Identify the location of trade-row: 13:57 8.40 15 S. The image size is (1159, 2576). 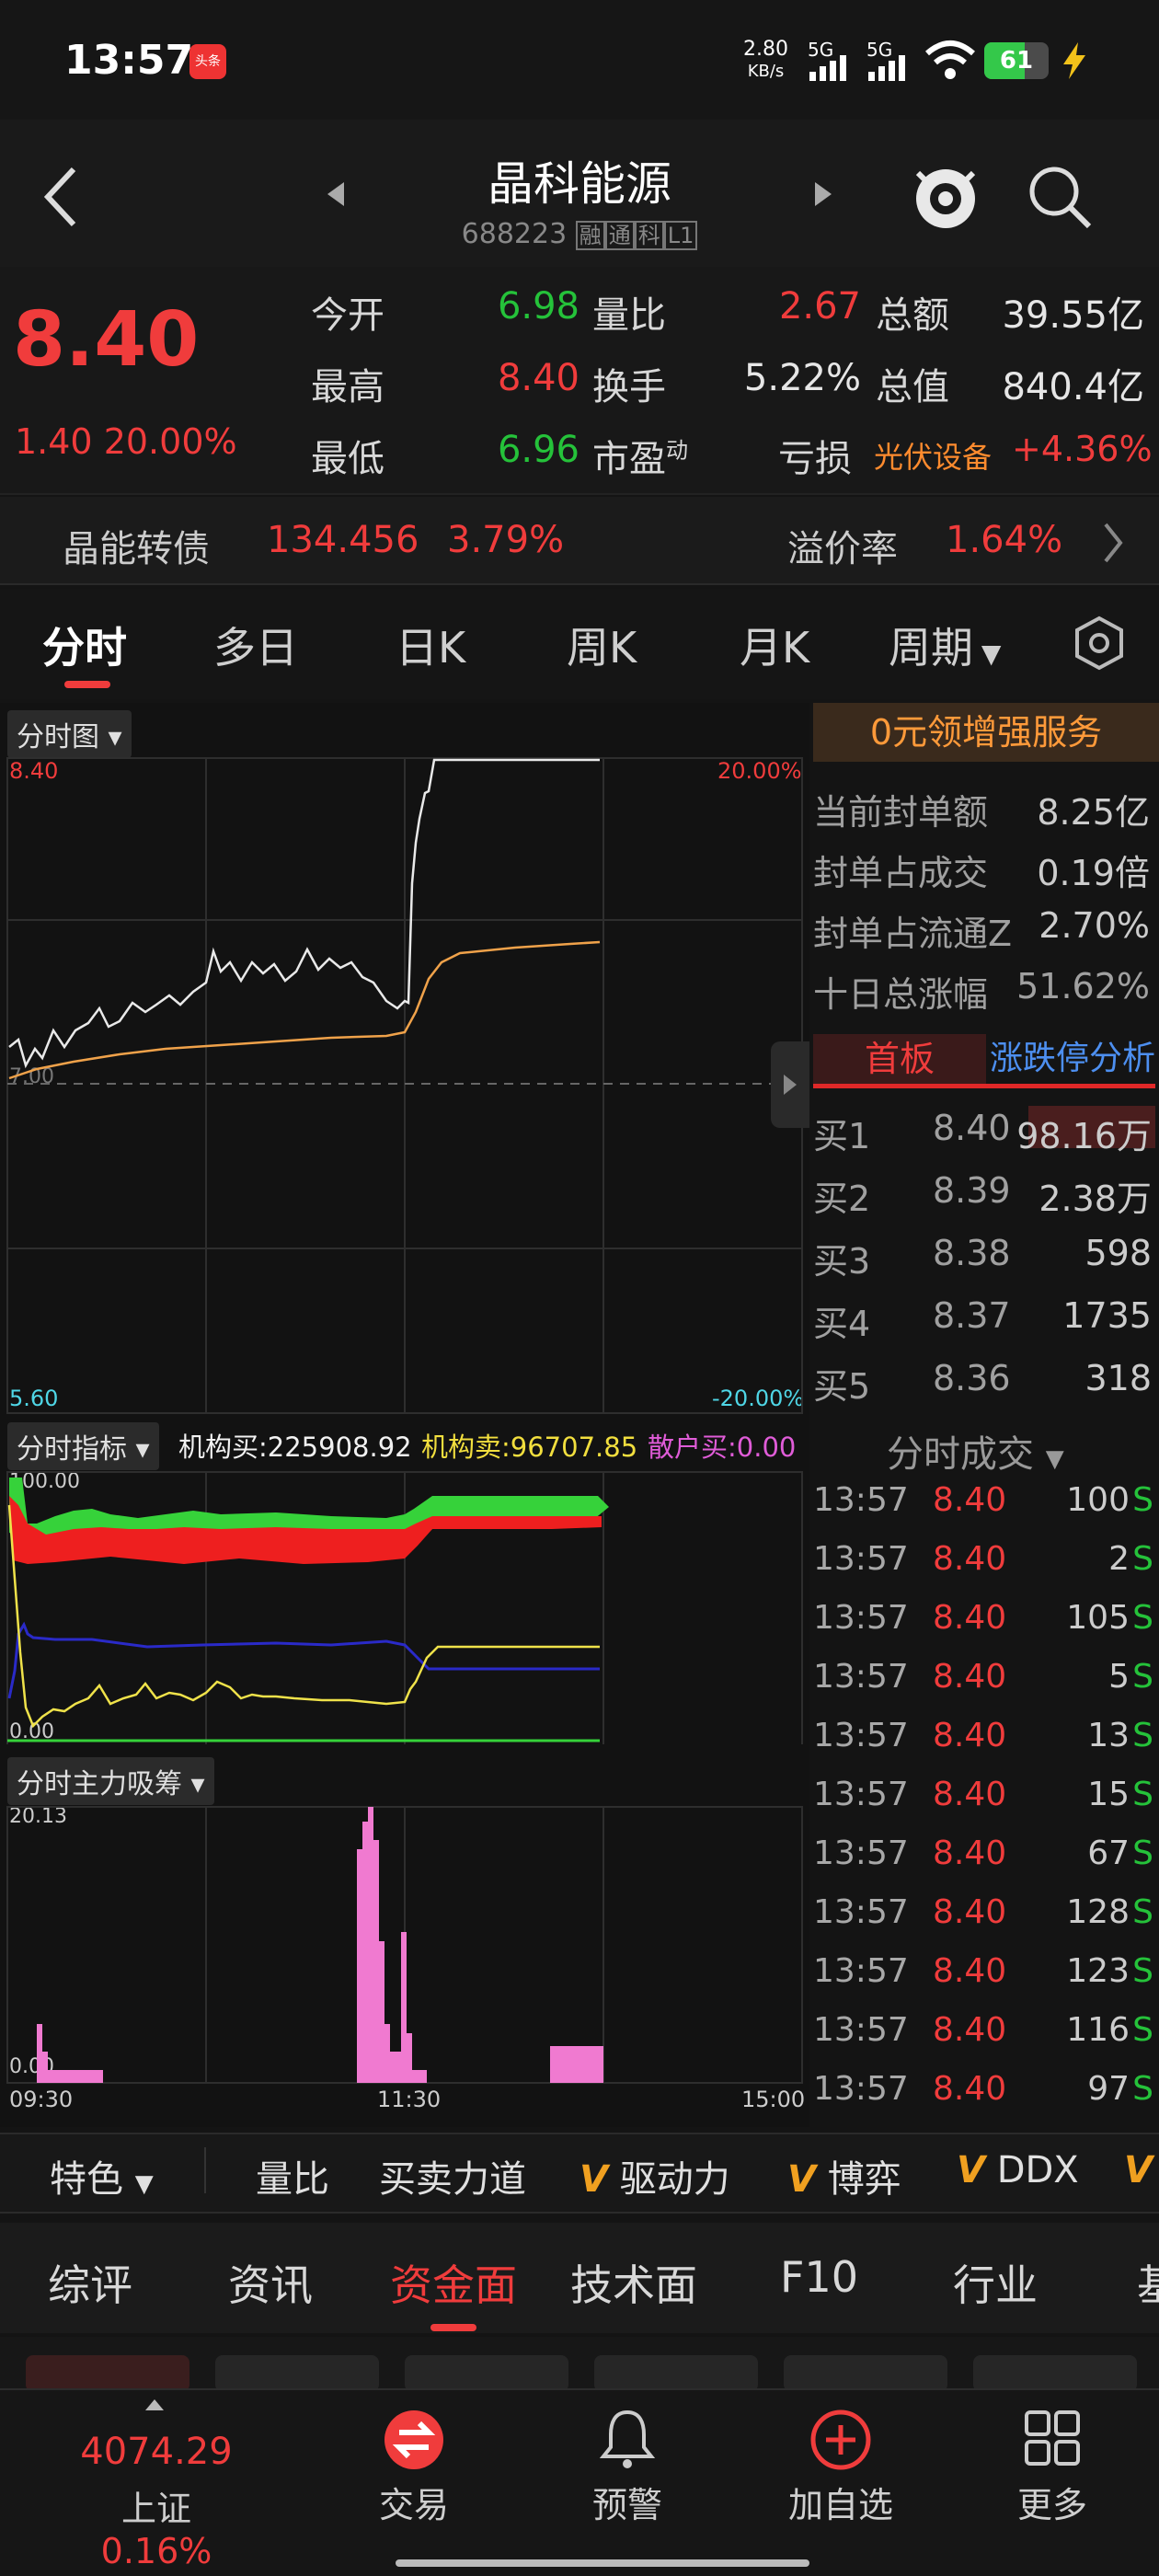
(983, 1794).